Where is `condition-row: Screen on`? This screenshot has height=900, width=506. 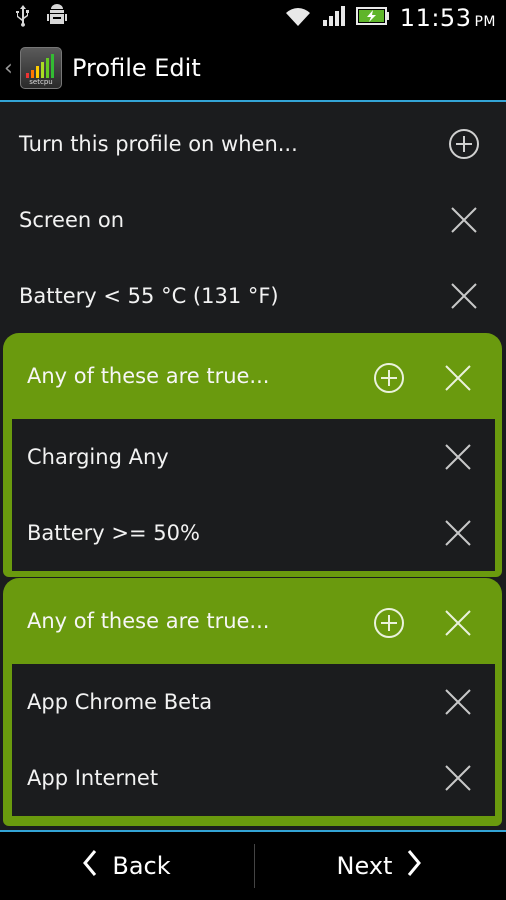
condition-row: Screen on is located at coordinates (253, 220).